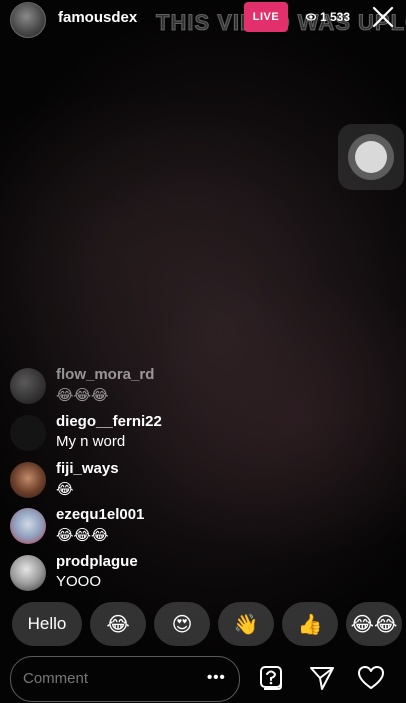 This screenshot has width=406, height=703. What do you see at coordinates (87, 468) in the screenshot?
I see `commenter-username: fiji_ways` at bounding box center [87, 468].